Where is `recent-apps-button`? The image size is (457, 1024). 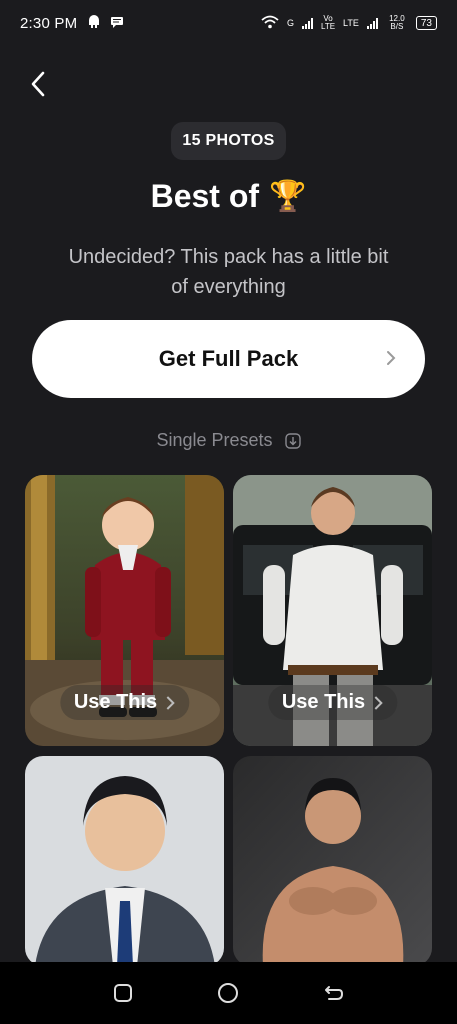 recent-apps-button is located at coordinates (123, 993).